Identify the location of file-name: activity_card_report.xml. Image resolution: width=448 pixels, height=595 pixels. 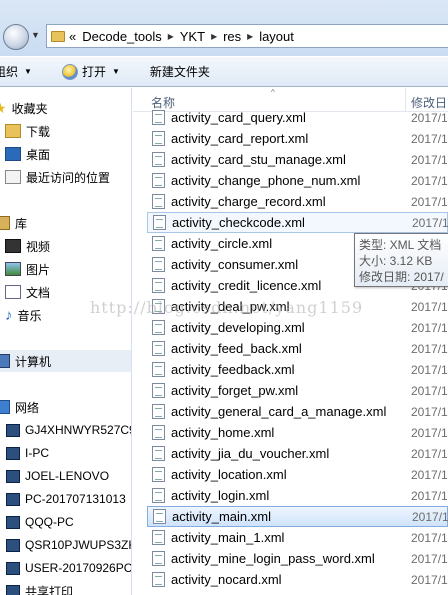
(240, 138).